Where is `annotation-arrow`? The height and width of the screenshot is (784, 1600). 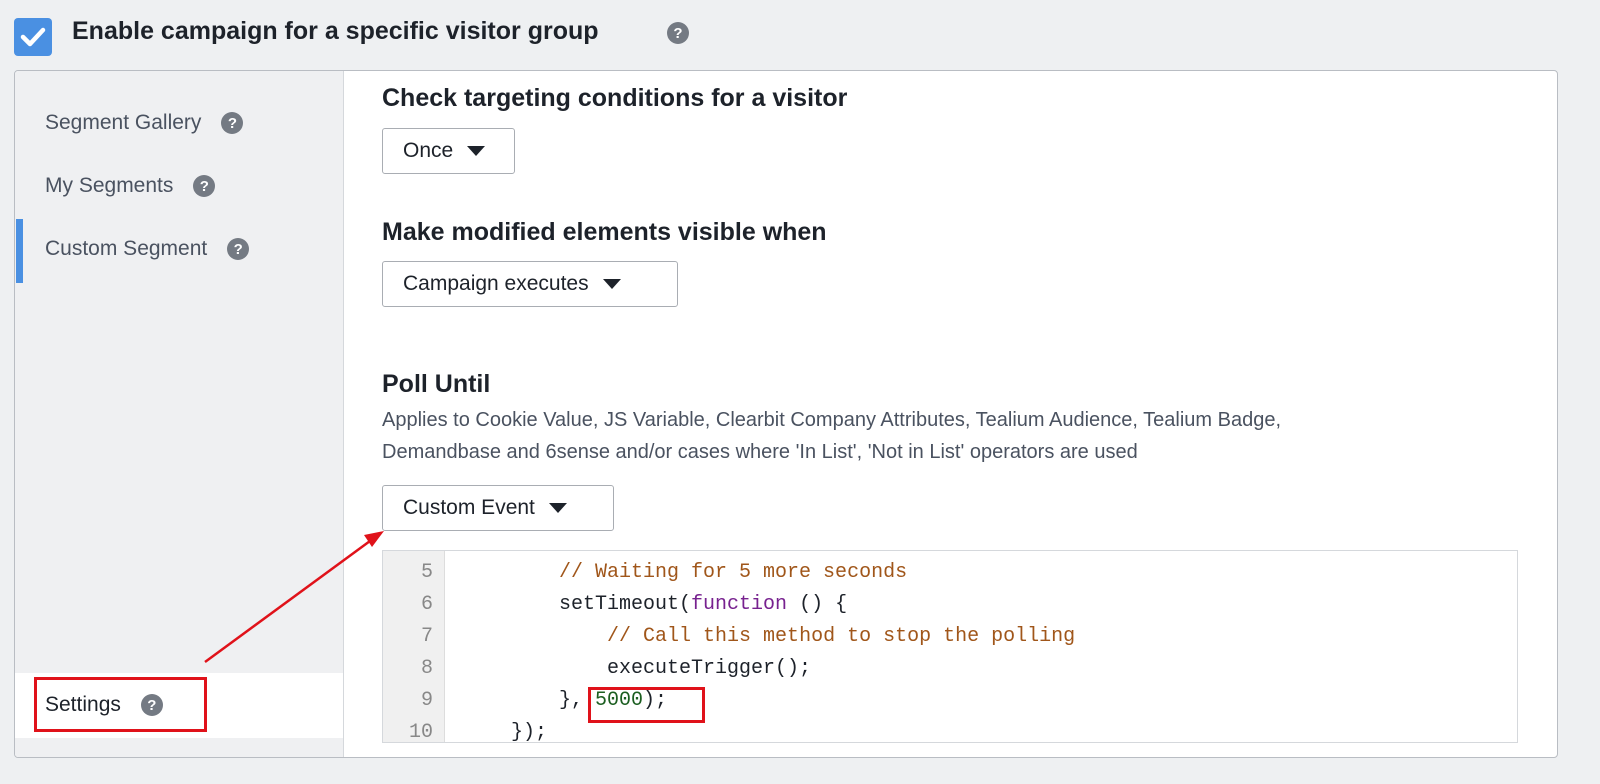
annotation-arrow is located at coordinates (294, 597).